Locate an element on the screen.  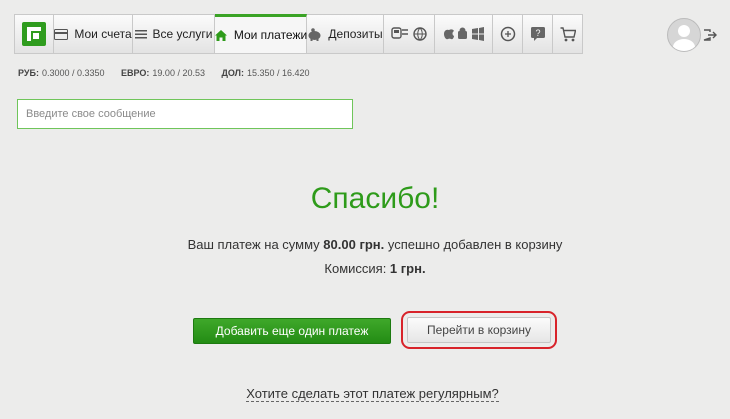
piggy-bank-icon is located at coordinates (314, 34).